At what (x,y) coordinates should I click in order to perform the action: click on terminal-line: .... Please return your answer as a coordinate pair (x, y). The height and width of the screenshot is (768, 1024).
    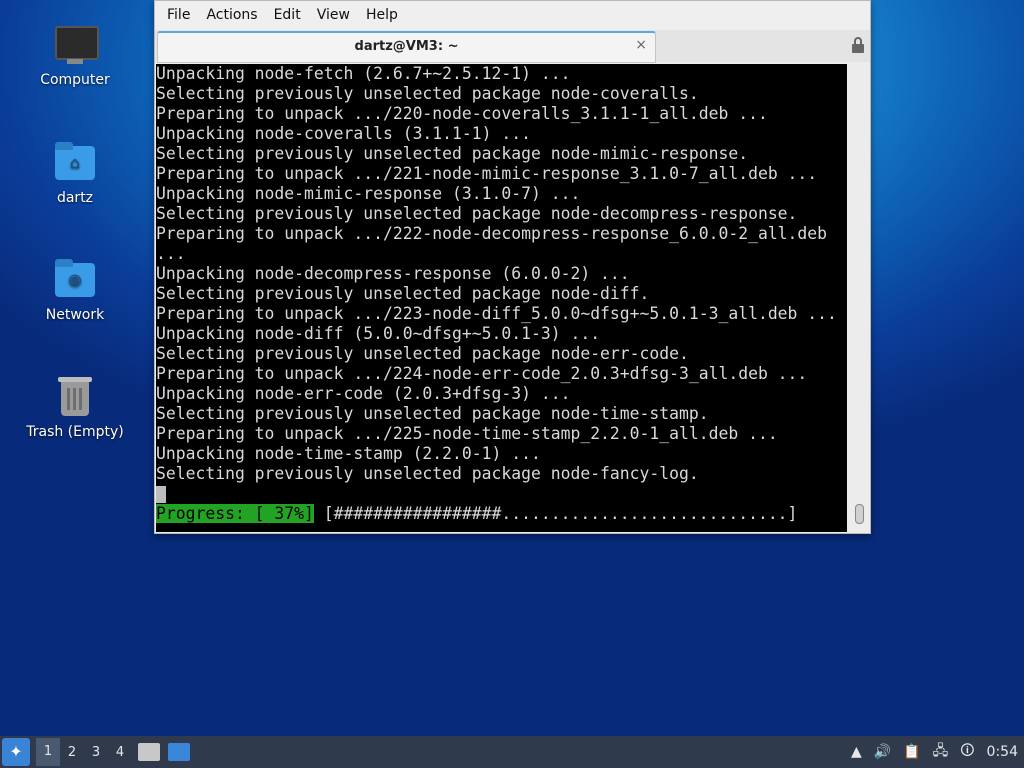
    Looking at the image, I should click on (171, 253).